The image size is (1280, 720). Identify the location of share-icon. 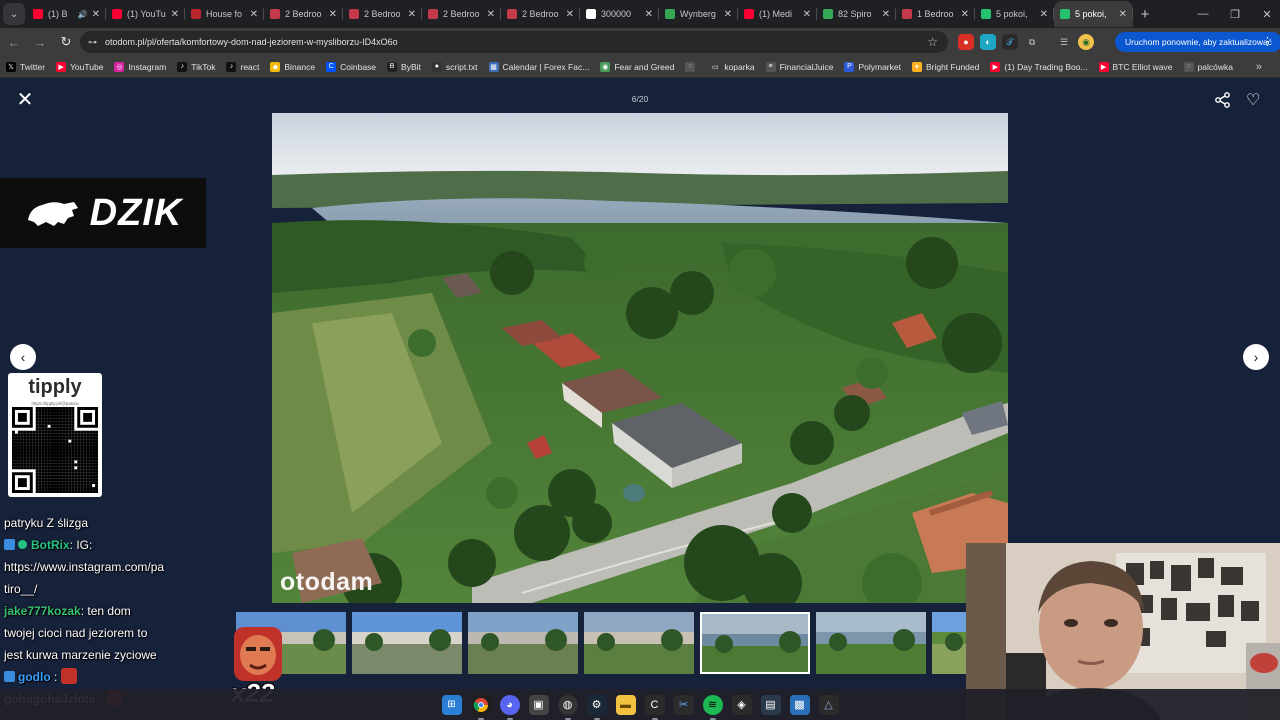
(1223, 100).